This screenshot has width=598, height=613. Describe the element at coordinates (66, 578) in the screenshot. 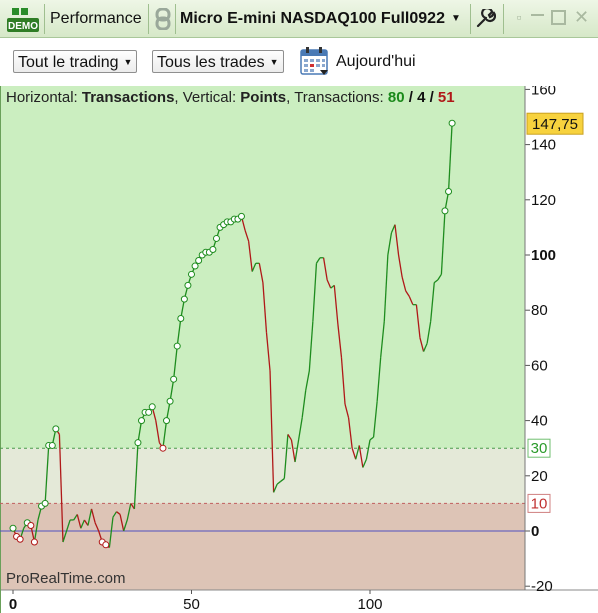

I see `watermark: ProRealTime.com` at that location.